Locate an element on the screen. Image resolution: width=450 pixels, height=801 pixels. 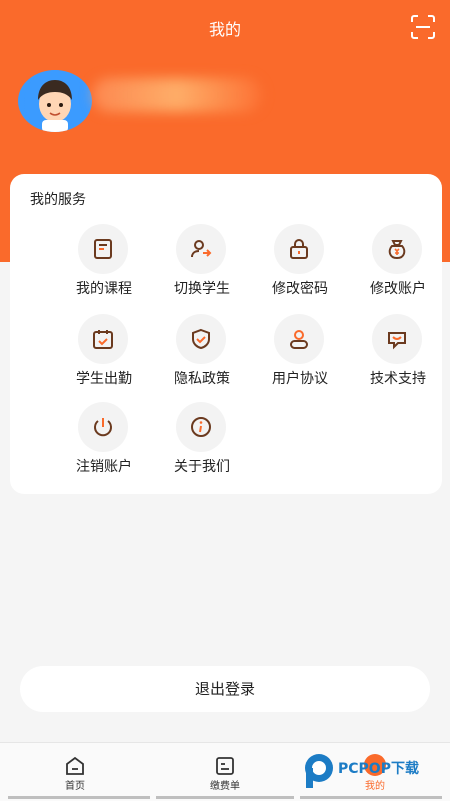
scan-icon is located at coordinates (423, 27).